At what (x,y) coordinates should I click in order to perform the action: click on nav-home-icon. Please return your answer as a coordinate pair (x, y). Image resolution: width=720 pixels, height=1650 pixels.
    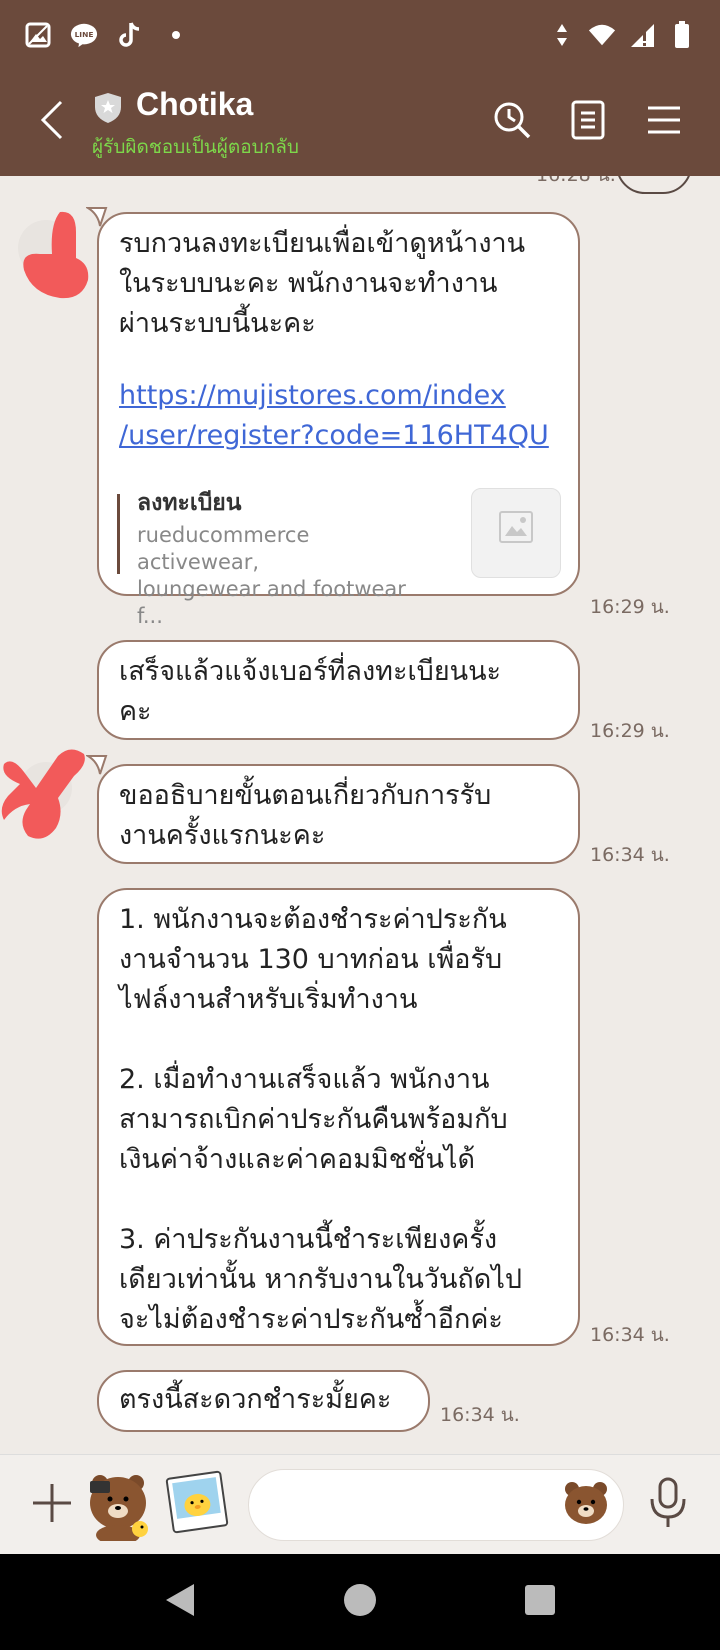
    Looking at the image, I should click on (360, 1602).